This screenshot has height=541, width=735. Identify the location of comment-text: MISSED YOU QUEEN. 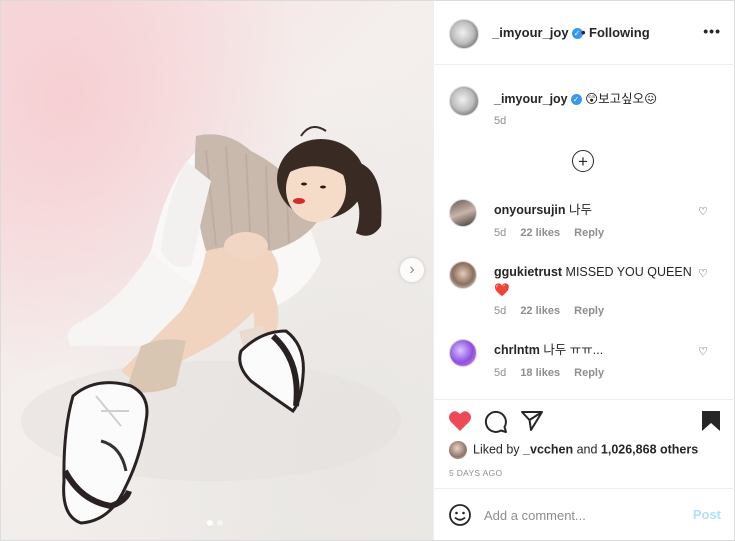
(628, 272).